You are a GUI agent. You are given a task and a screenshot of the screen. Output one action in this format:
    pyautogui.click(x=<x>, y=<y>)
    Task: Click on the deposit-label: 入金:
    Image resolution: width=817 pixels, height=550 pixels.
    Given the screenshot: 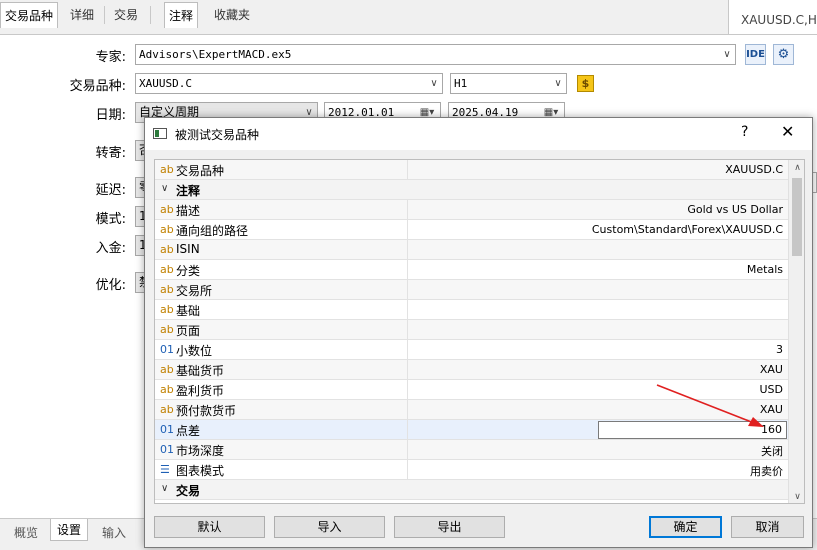 What is the action you would take?
    pyautogui.click(x=110, y=248)
    